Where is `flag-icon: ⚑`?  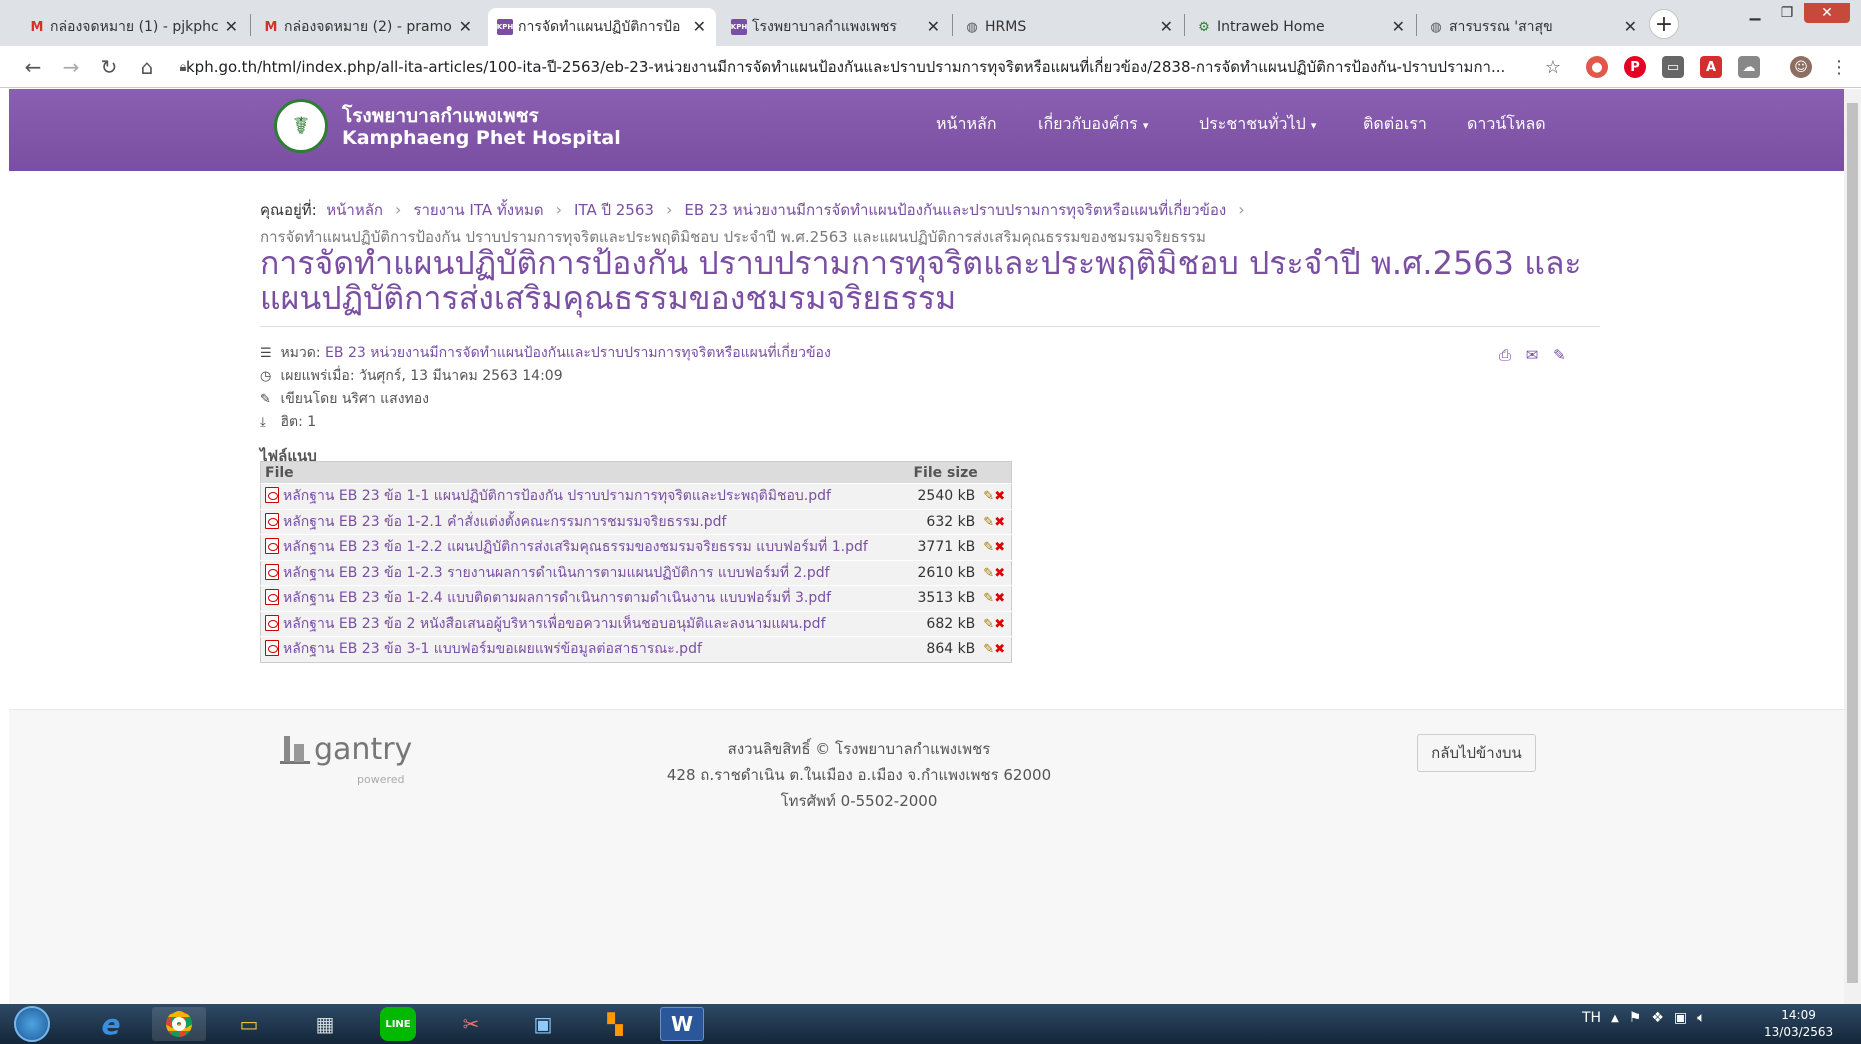 flag-icon: ⚑ is located at coordinates (1635, 1018).